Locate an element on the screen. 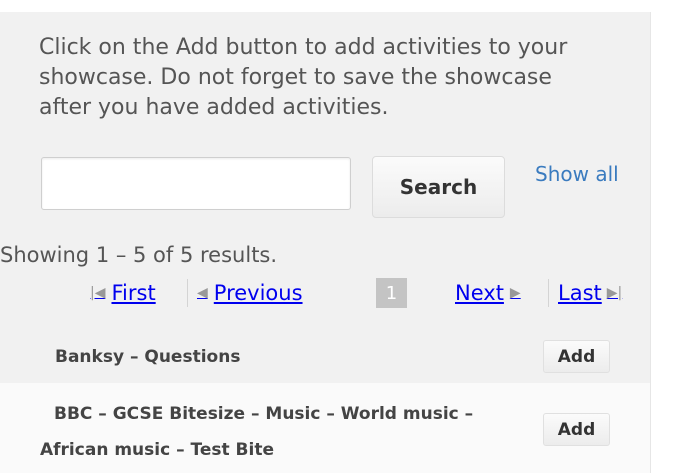 The height and width of the screenshot is (473, 688). activity-title: Banksy – Questions is located at coordinates (148, 357).